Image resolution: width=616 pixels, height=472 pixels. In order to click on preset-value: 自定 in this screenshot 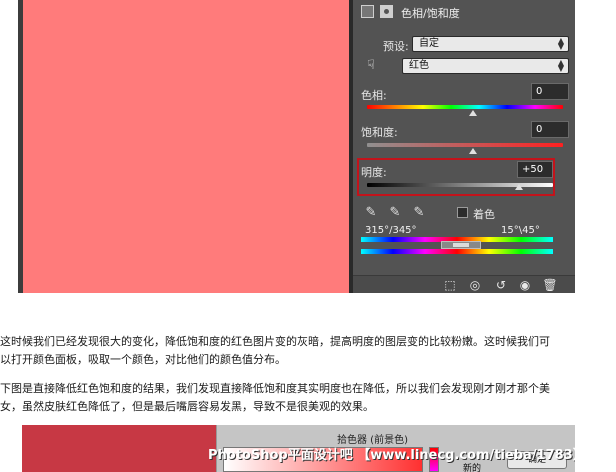, I will do `click(429, 43)`.